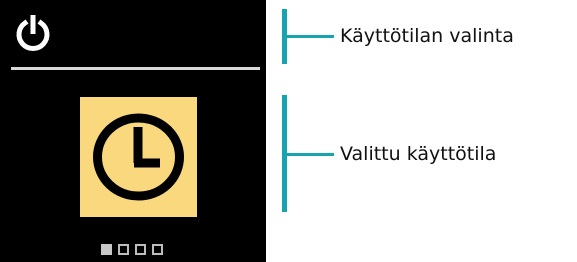 This screenshot has height=262, width=577. What do you see at coordinates (427, 36) in the screenshot?
I see `callout-label-mode-selection: Käyttötilan valinta` at bounding box center [427, 36].